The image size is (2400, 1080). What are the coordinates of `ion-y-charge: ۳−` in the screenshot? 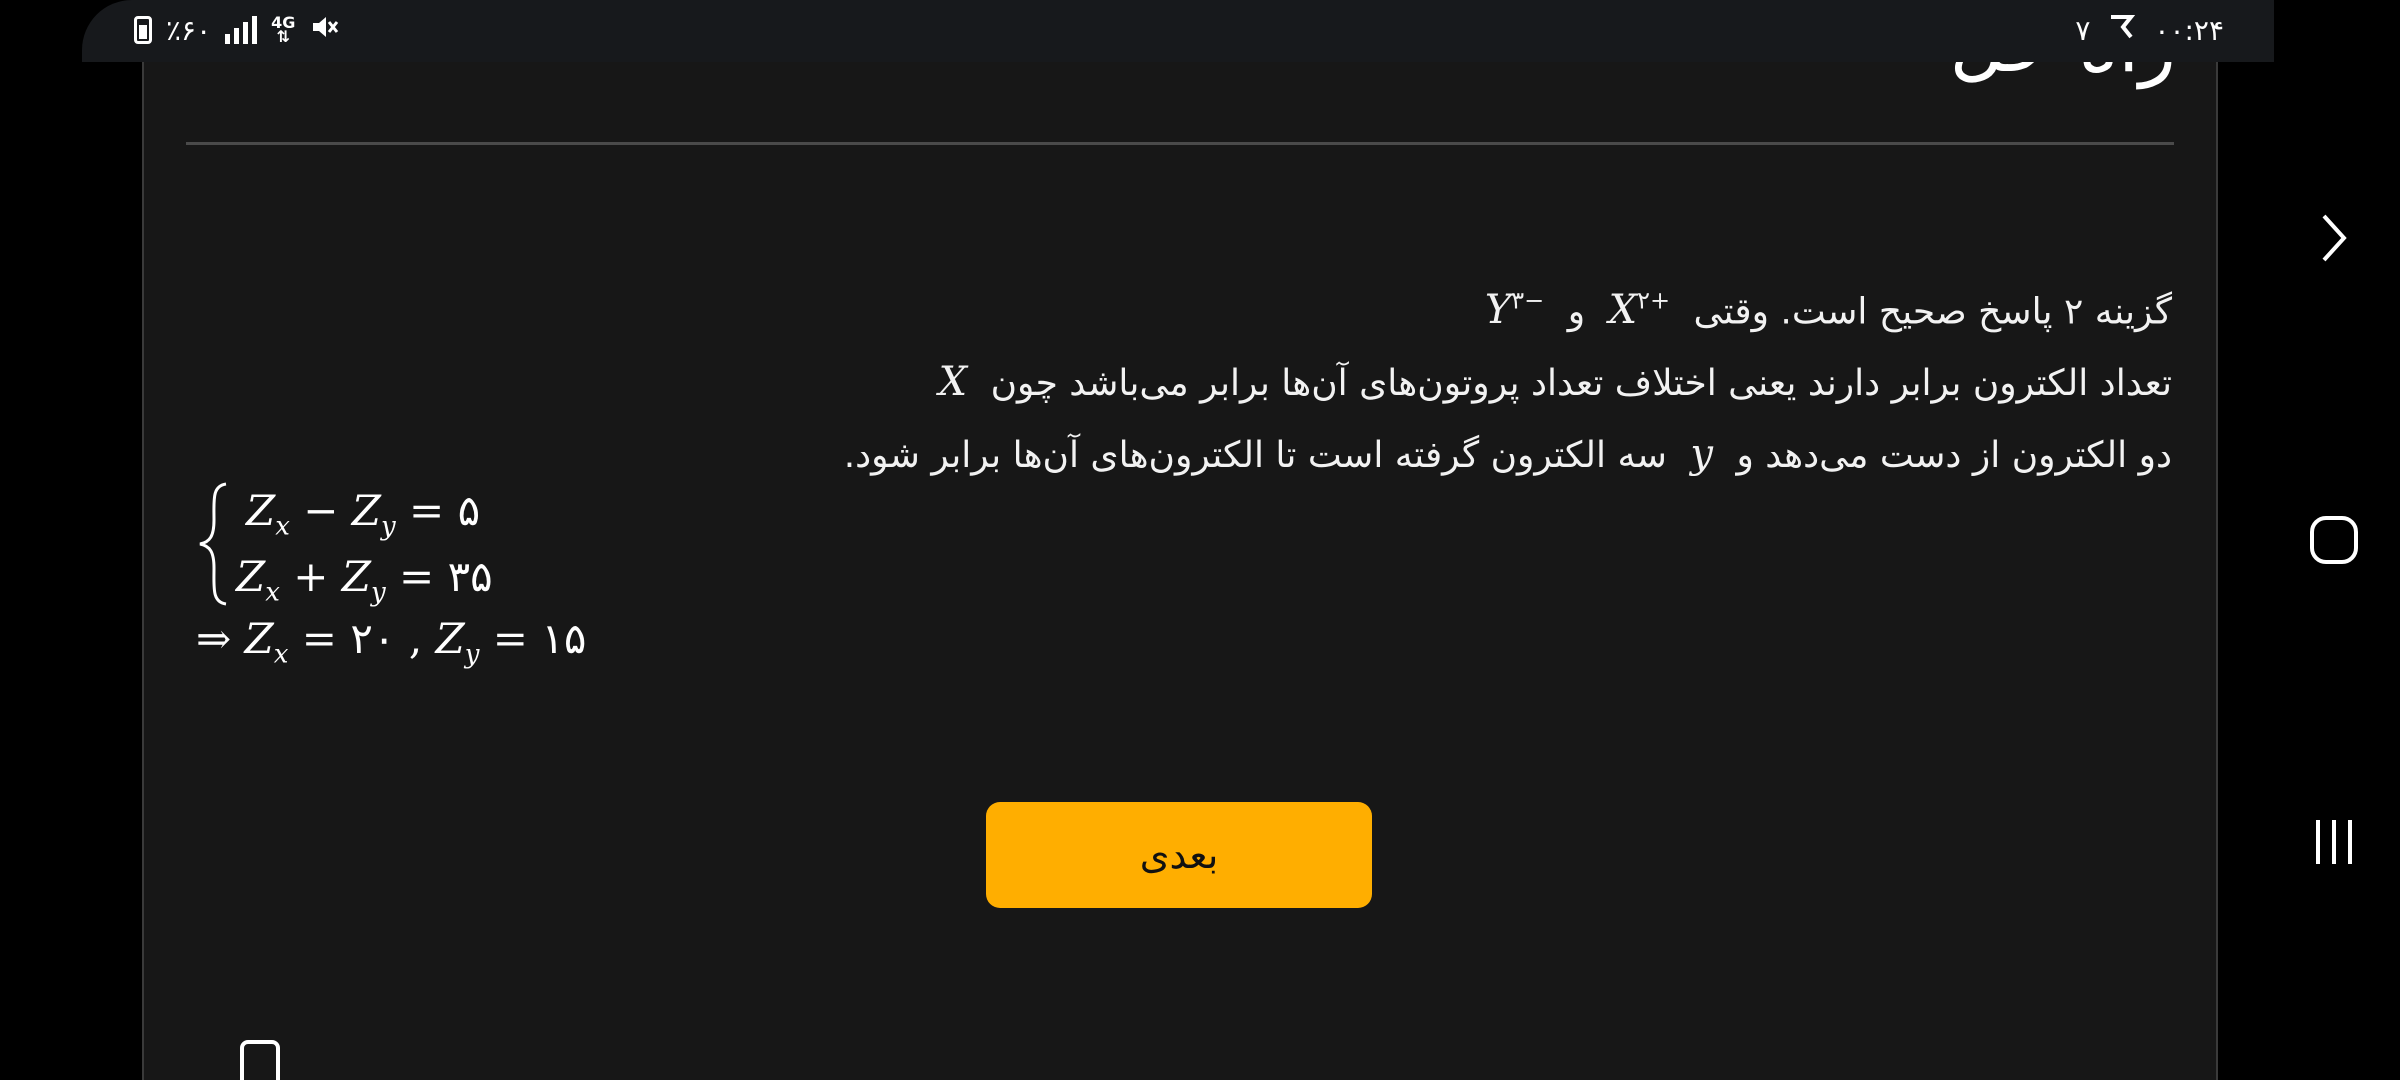 It's located at (1528, 301).